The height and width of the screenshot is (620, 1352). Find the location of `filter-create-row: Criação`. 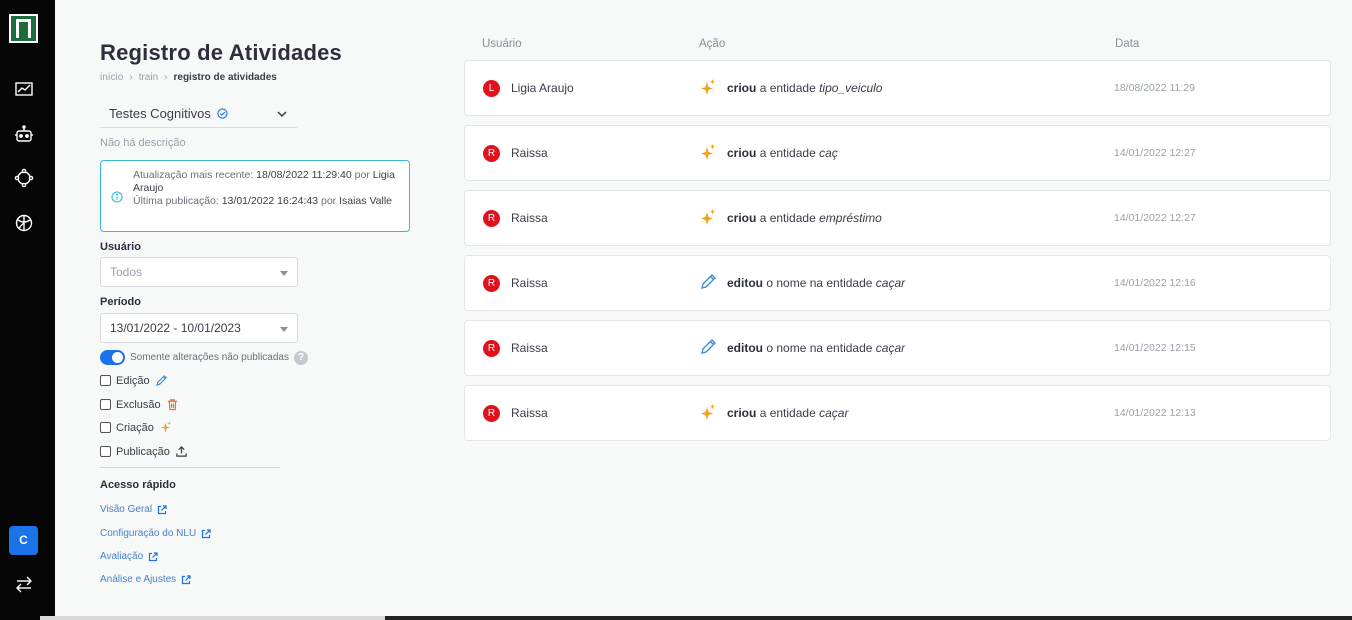

filter-create-row: Criação is located at coordinates (136, 427).